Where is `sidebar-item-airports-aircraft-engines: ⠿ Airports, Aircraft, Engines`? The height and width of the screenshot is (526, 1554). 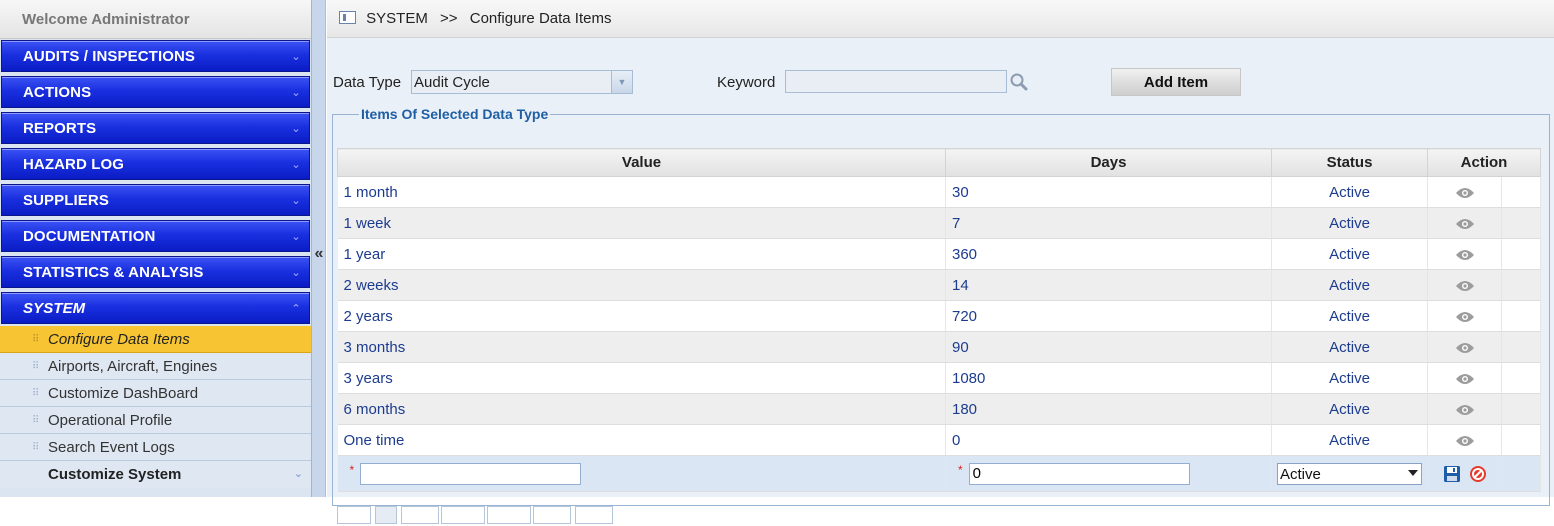
sidebar-item-airports-aircraft-engines: ⠿ Airports, Aircraft, Engines is located at coordinates (155, 366).